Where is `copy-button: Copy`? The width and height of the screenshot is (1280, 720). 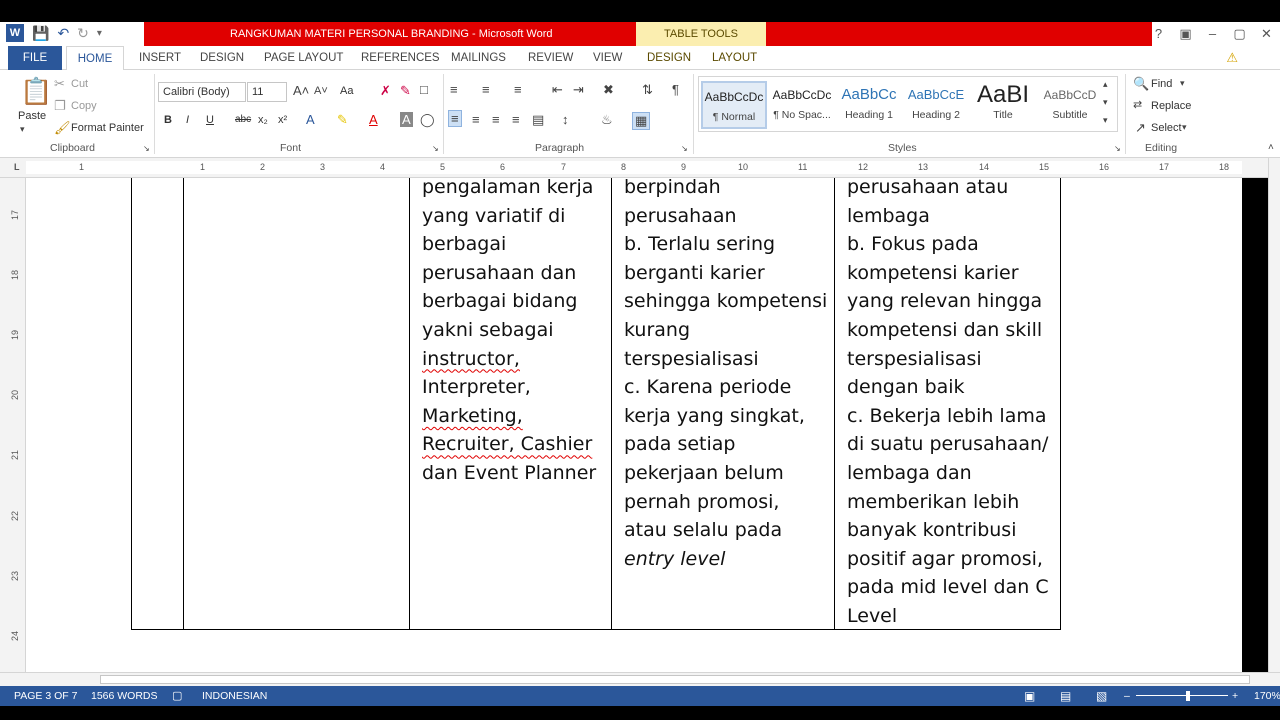 copy-button: Copy is located at coordinates (84, 106).